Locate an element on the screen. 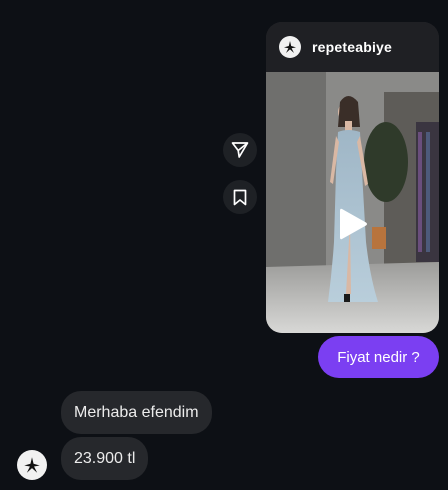  play-button is located at coordinates (353, 224).